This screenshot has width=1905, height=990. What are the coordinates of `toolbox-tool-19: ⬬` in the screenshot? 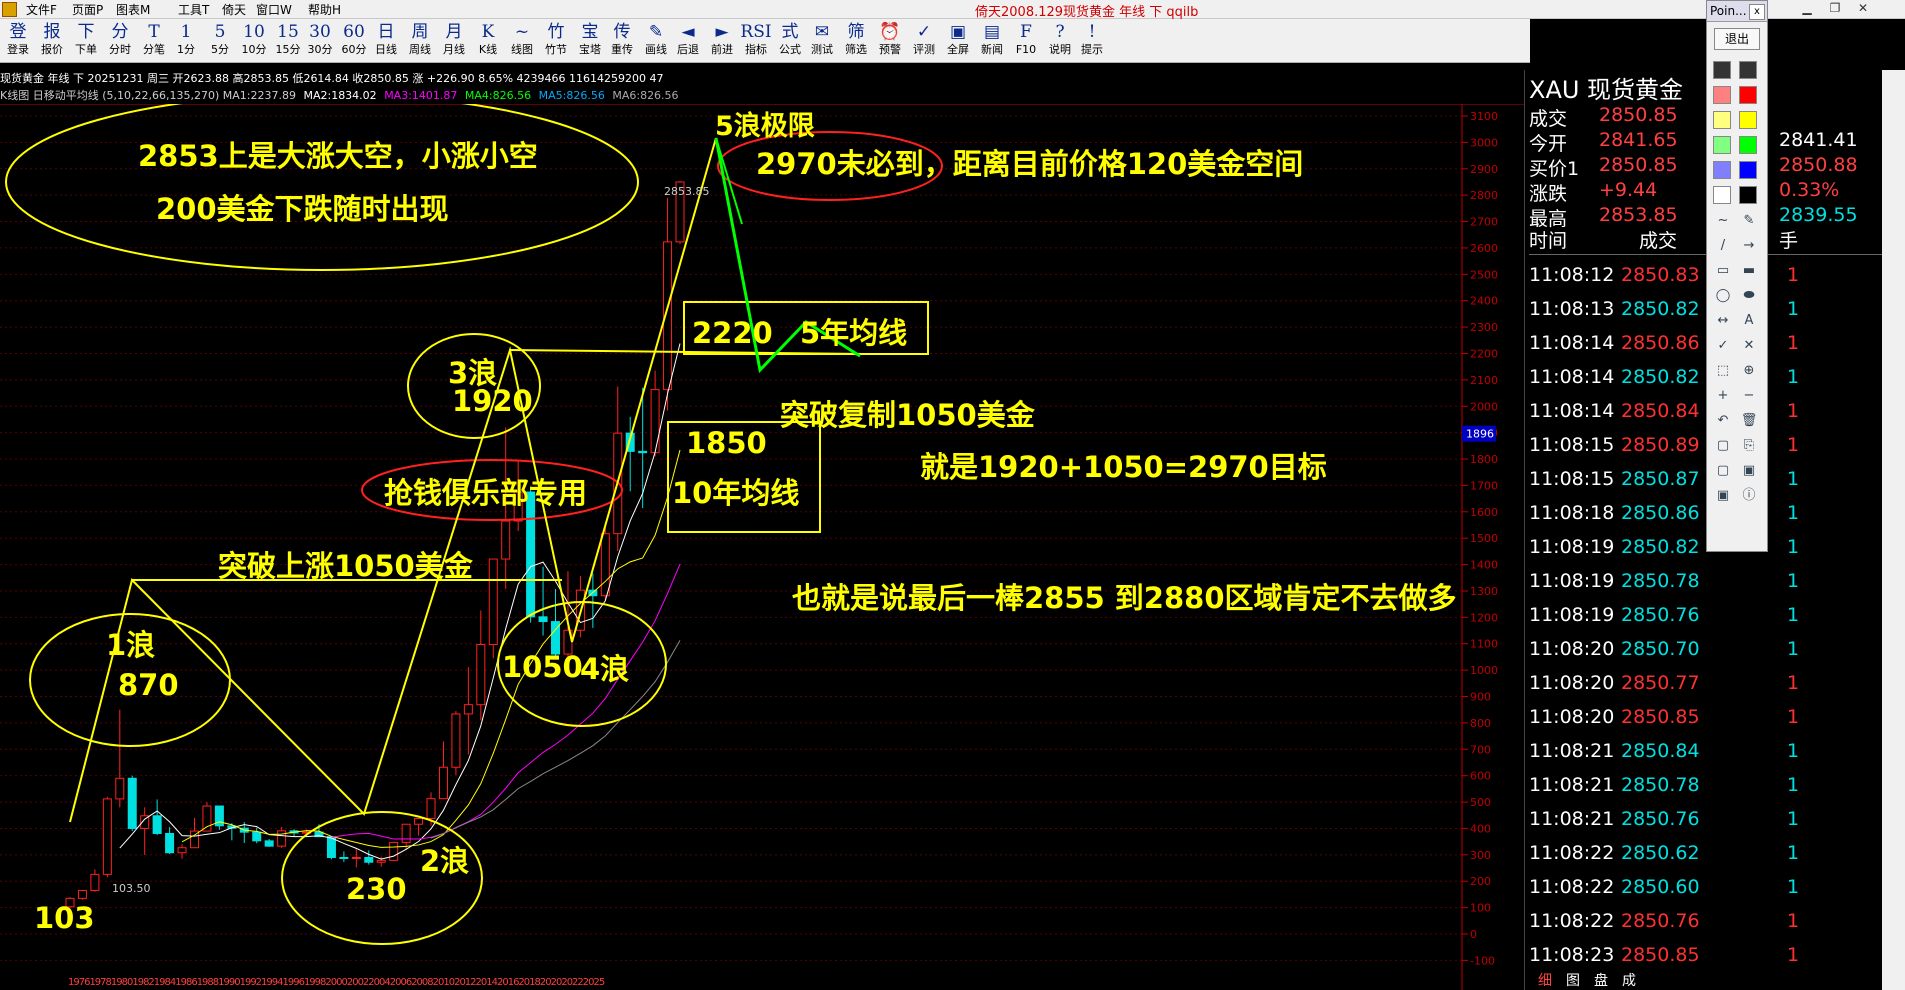 It's located at (1749, 296).